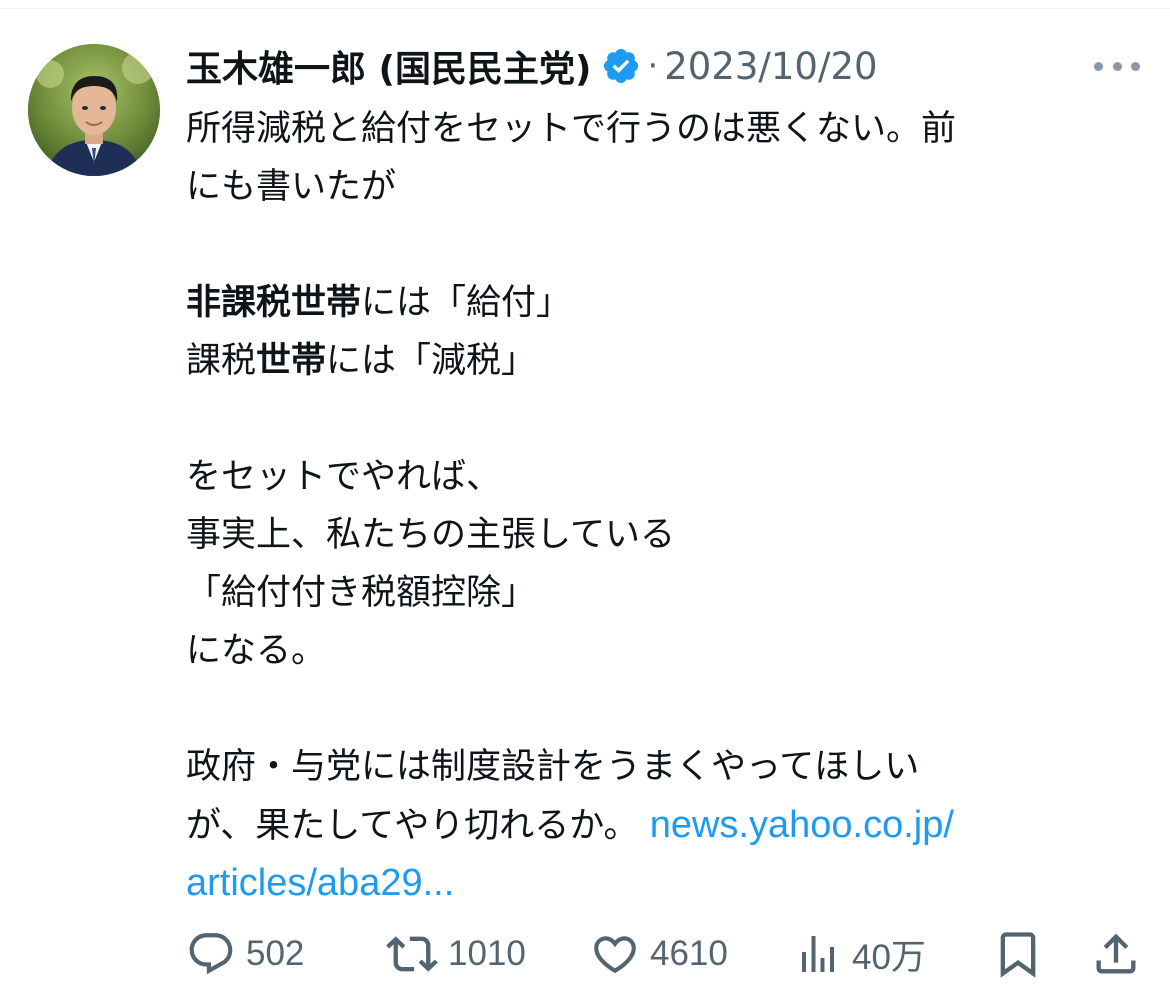 The width and height of the screenshot is (1170, 987). I want to click on avatar, so click(94, 110).